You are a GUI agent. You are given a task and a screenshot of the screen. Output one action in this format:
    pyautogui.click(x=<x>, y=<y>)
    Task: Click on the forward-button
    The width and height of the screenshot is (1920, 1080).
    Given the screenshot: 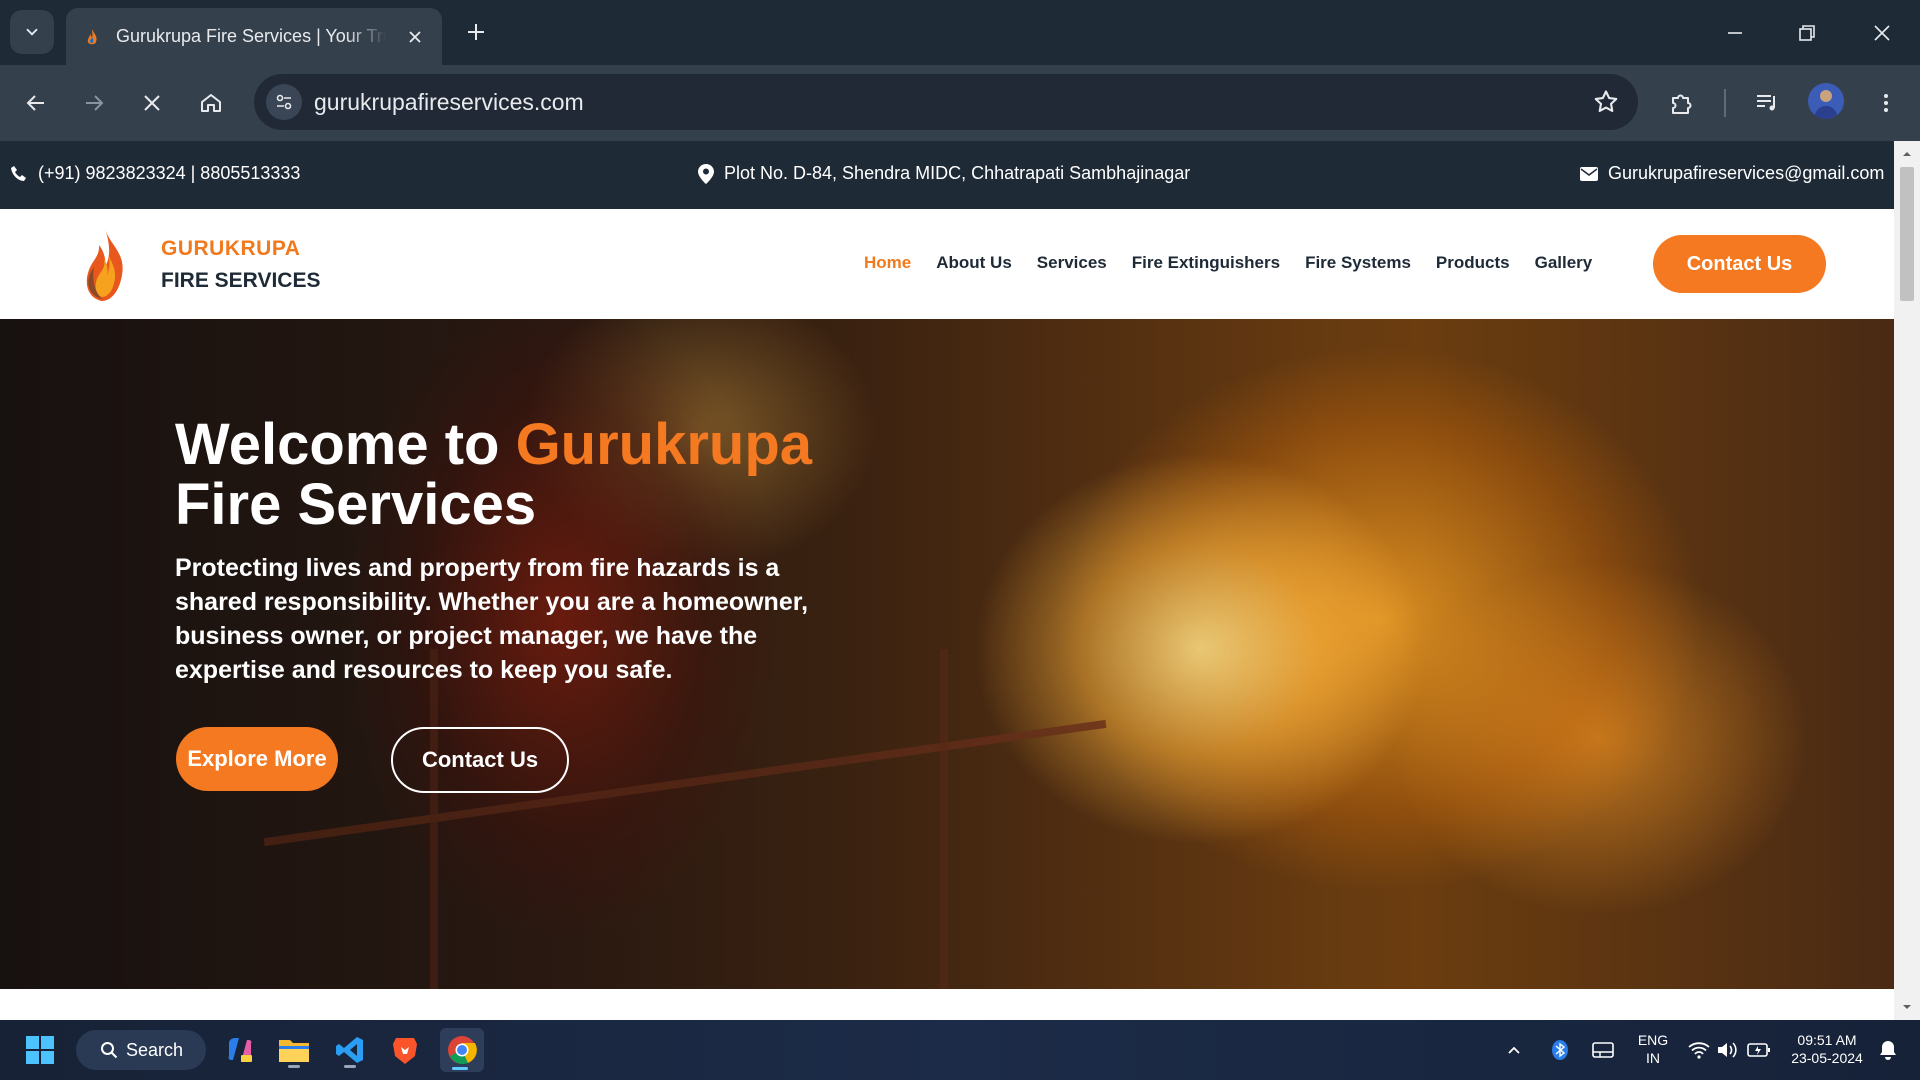 What is the action you would take?
    pyautogui.click(x=94, y=103)
    